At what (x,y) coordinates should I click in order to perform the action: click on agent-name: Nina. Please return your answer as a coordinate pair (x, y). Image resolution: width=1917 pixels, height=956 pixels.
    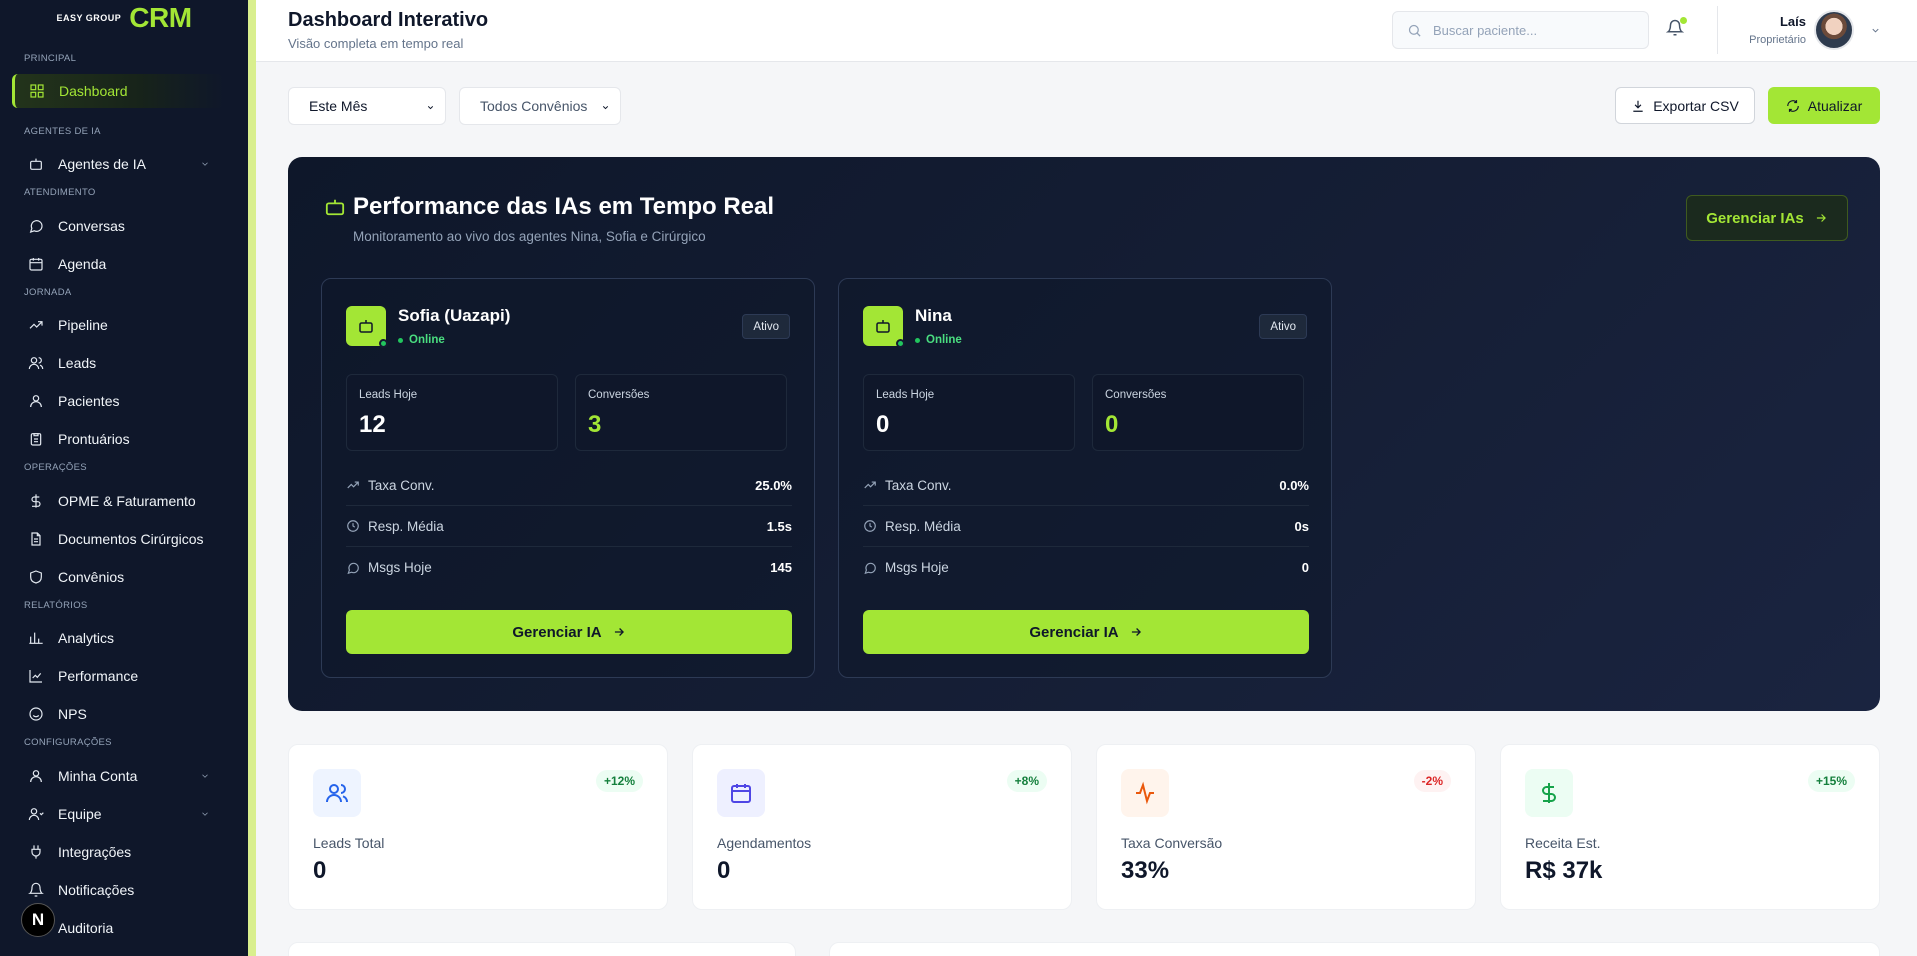
    Looking at the image, I should click on (933, 315).